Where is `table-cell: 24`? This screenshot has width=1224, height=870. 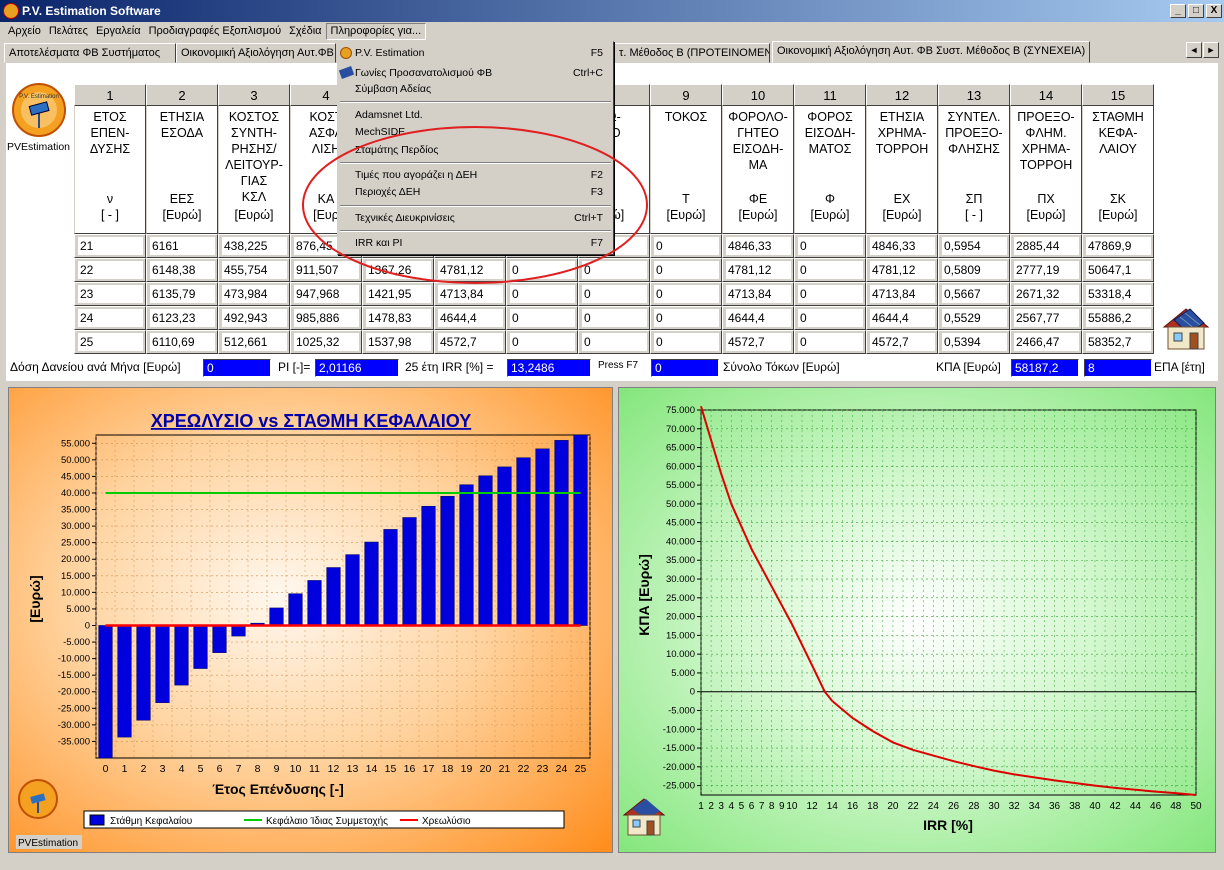
table-cell: 24 is located at coordinates (110, 318).